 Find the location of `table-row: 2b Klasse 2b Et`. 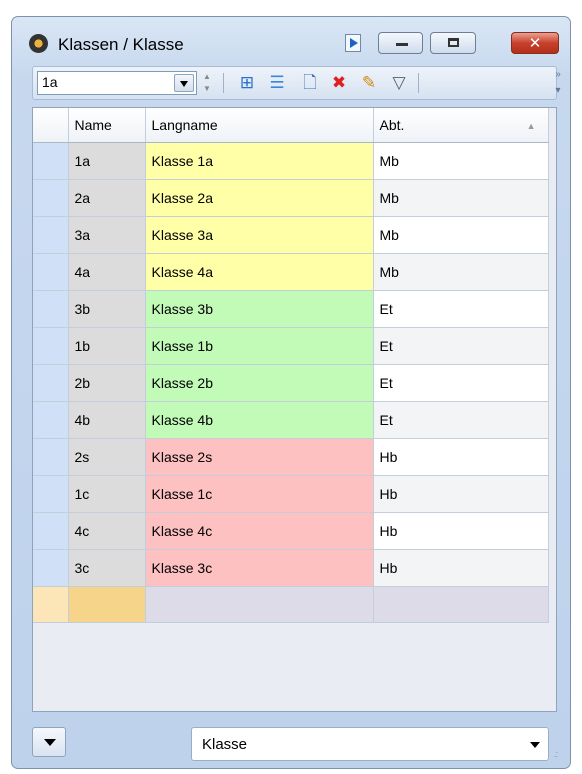

table-row: 2b Klasse 2b Et is located at coordinates (291, 383).